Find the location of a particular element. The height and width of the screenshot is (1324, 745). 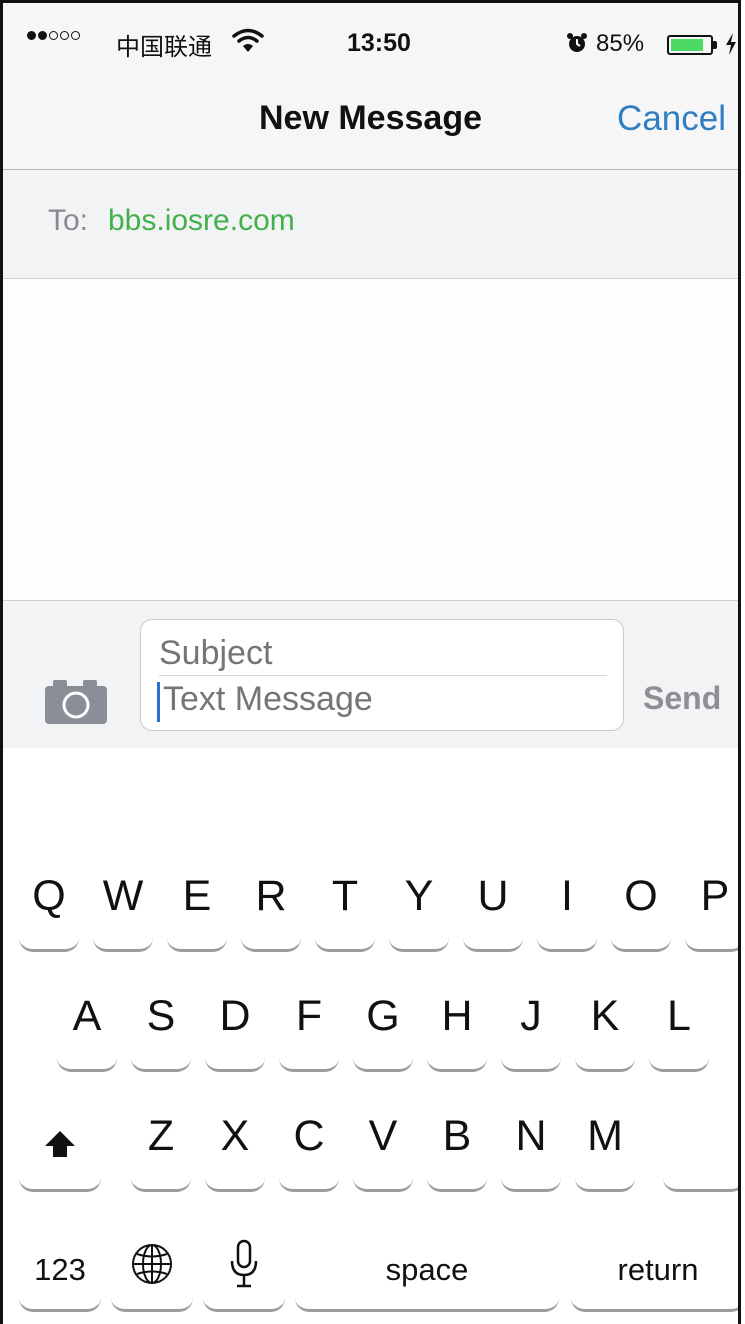

key-g: G is located at coordinates (383, 1025).